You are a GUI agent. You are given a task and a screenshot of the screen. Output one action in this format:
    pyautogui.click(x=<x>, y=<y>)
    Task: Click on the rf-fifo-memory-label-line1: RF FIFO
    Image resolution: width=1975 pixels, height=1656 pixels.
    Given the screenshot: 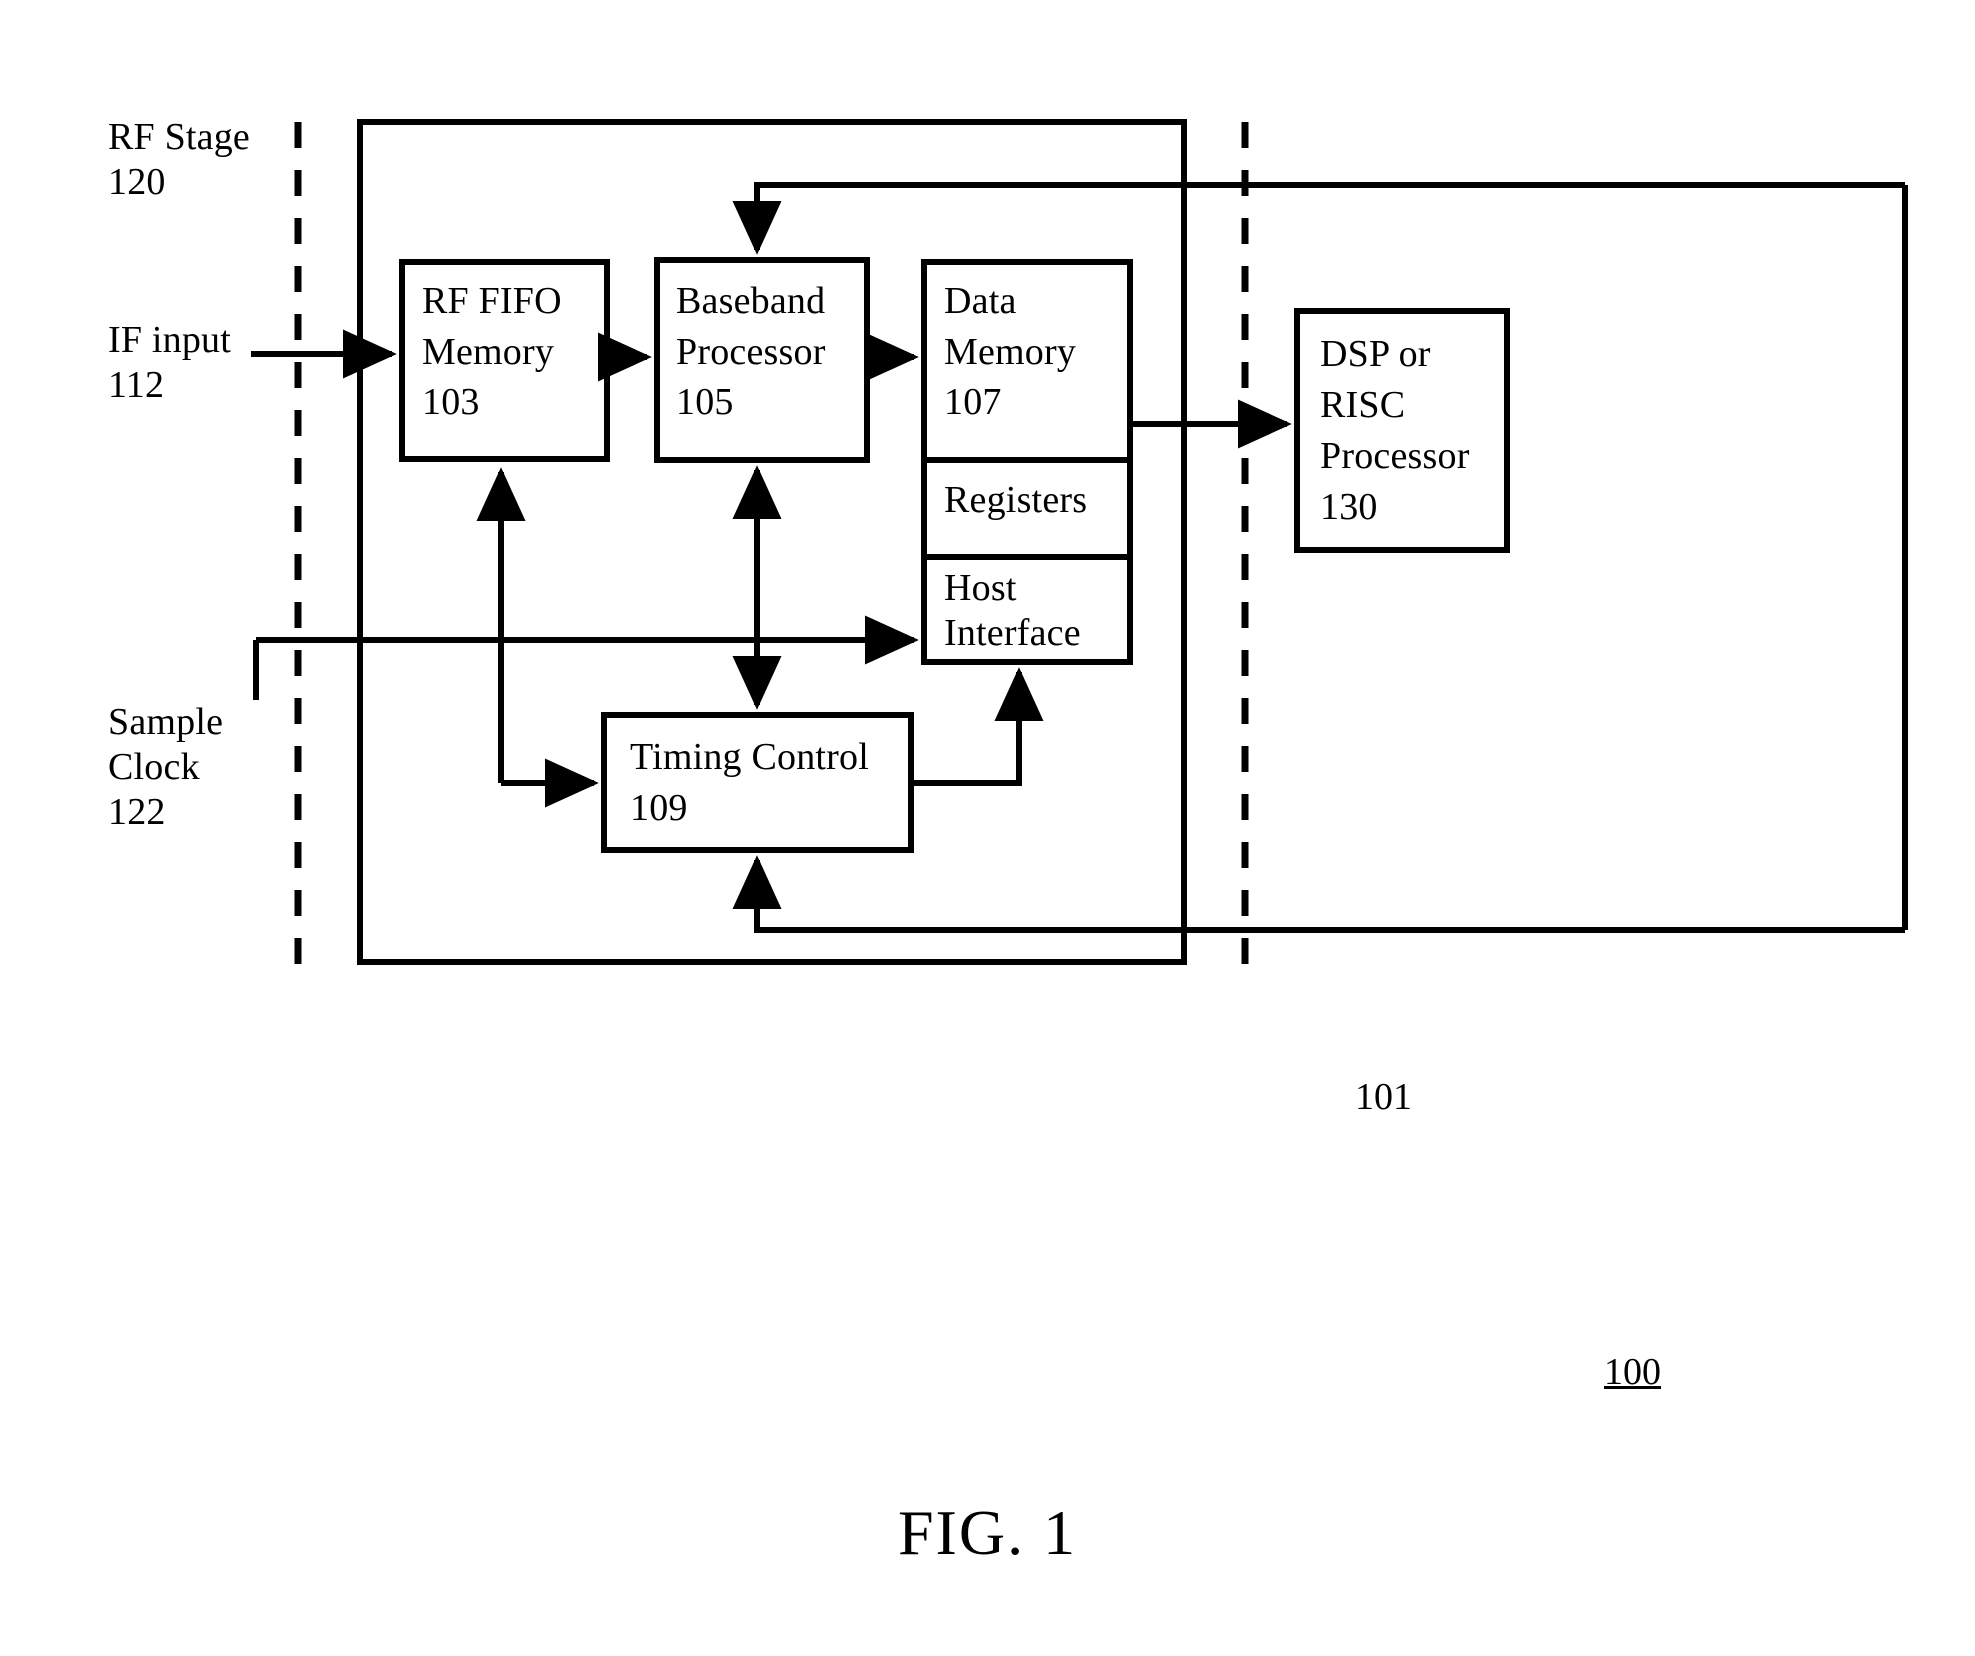 What is the action you would take?
    pyautogui.click(x=492, y=301)
    